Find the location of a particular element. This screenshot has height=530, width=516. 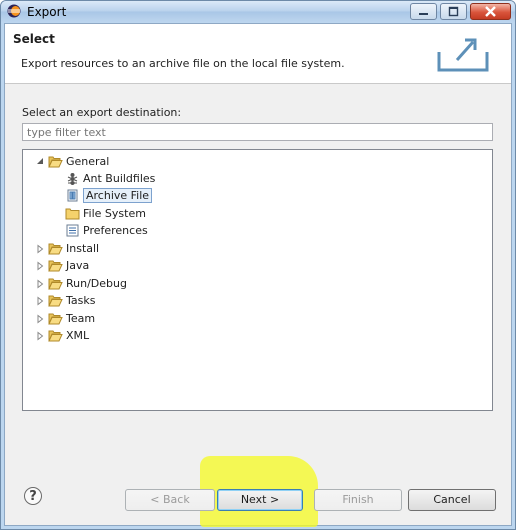

tree-node-label: Run/Debug is located at coordinates (96, 283).